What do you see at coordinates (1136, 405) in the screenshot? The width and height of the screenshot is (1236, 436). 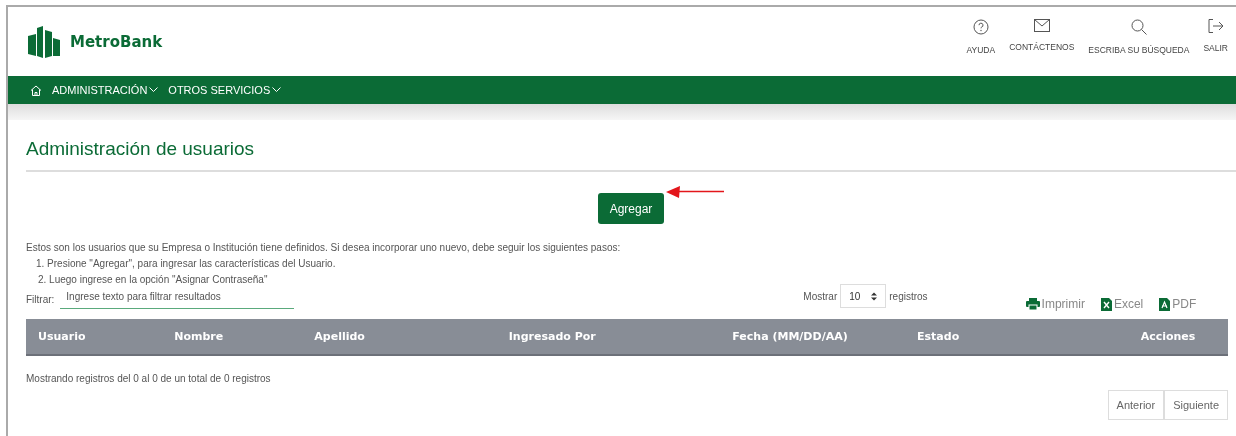 I see `pagination-button: Anterior` at bounding box center [1136, 405].